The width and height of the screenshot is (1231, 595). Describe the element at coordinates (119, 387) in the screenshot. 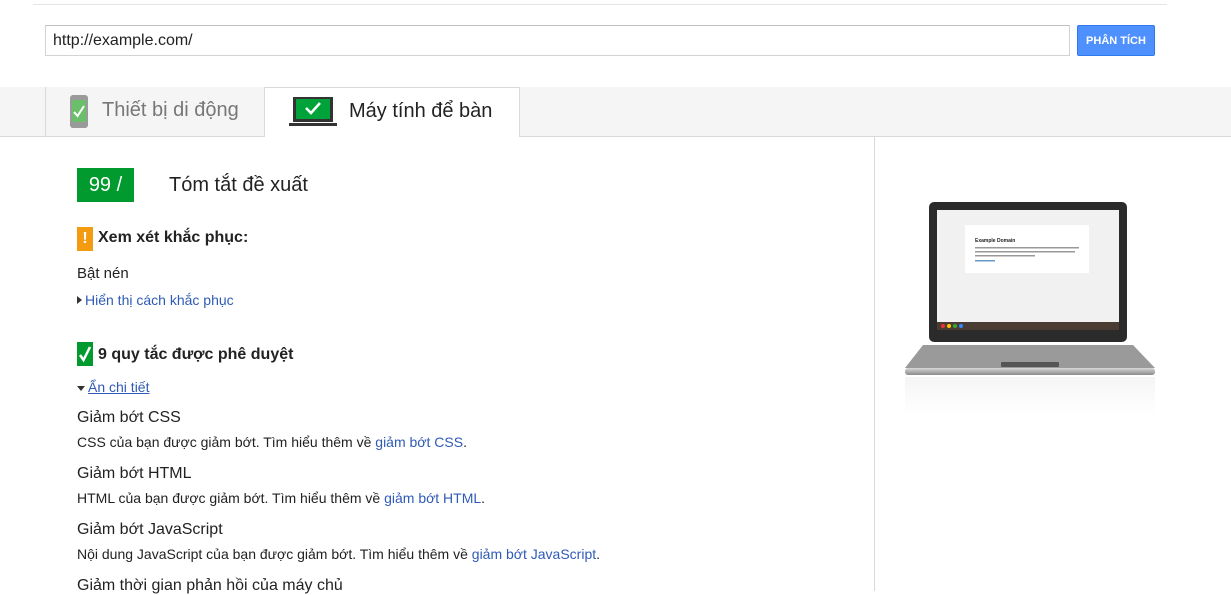

I see `hide-details-label: Ẩn chi tiết` at that location.